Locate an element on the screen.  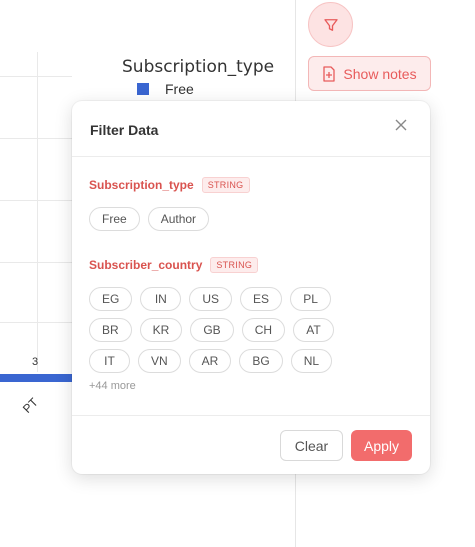
legend-item-label: Free is located at coordinates (179, 89).